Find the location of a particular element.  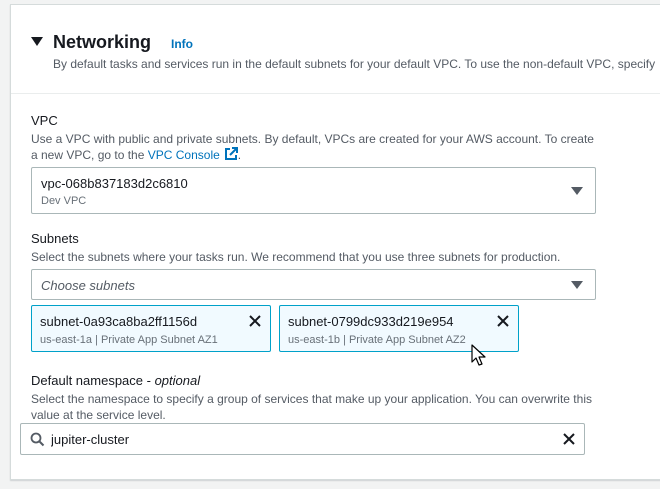

subnets-label: Subnets is located at coordinates (55, 238).